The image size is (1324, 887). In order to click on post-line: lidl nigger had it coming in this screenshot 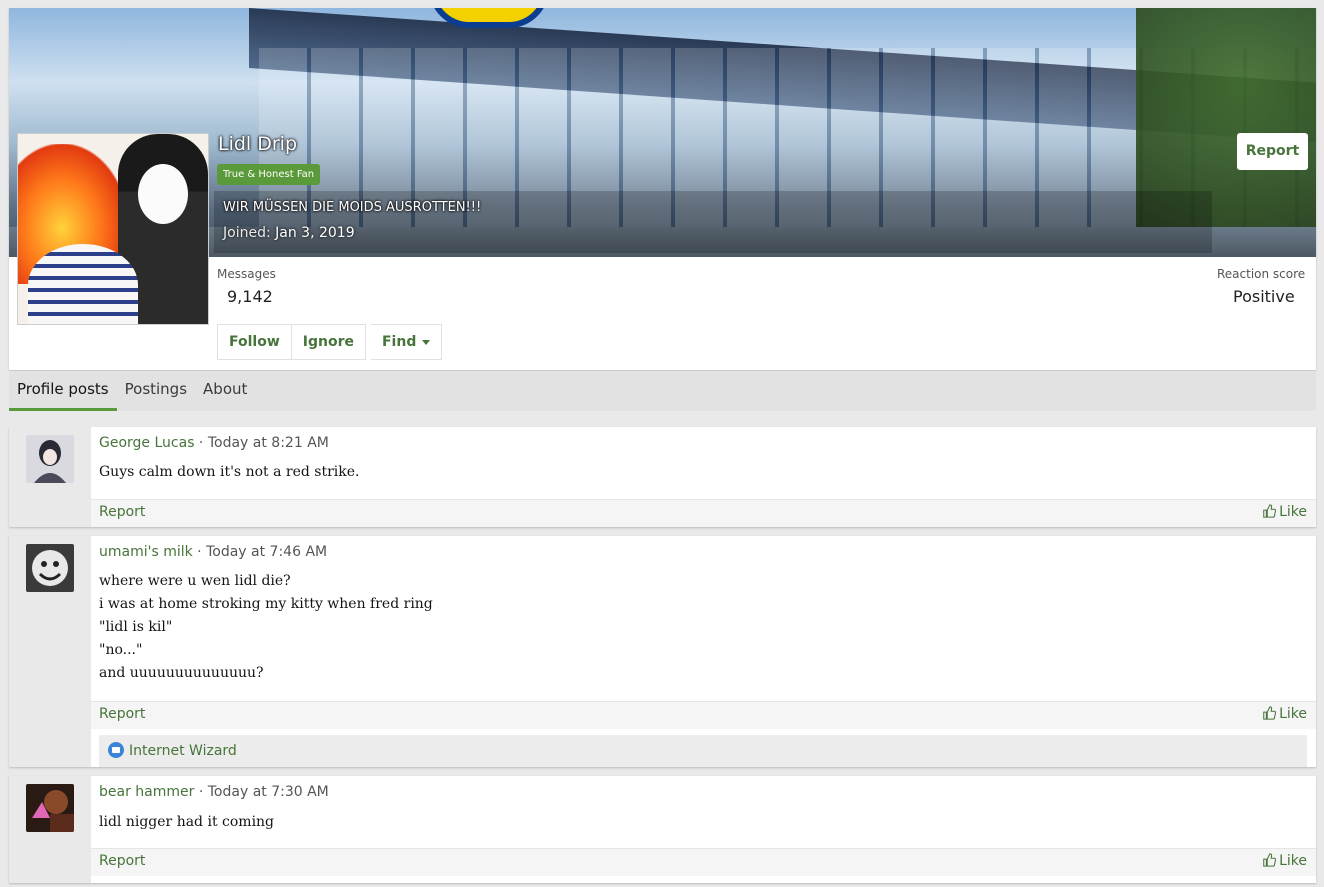, I will do `click(187, 822)`.